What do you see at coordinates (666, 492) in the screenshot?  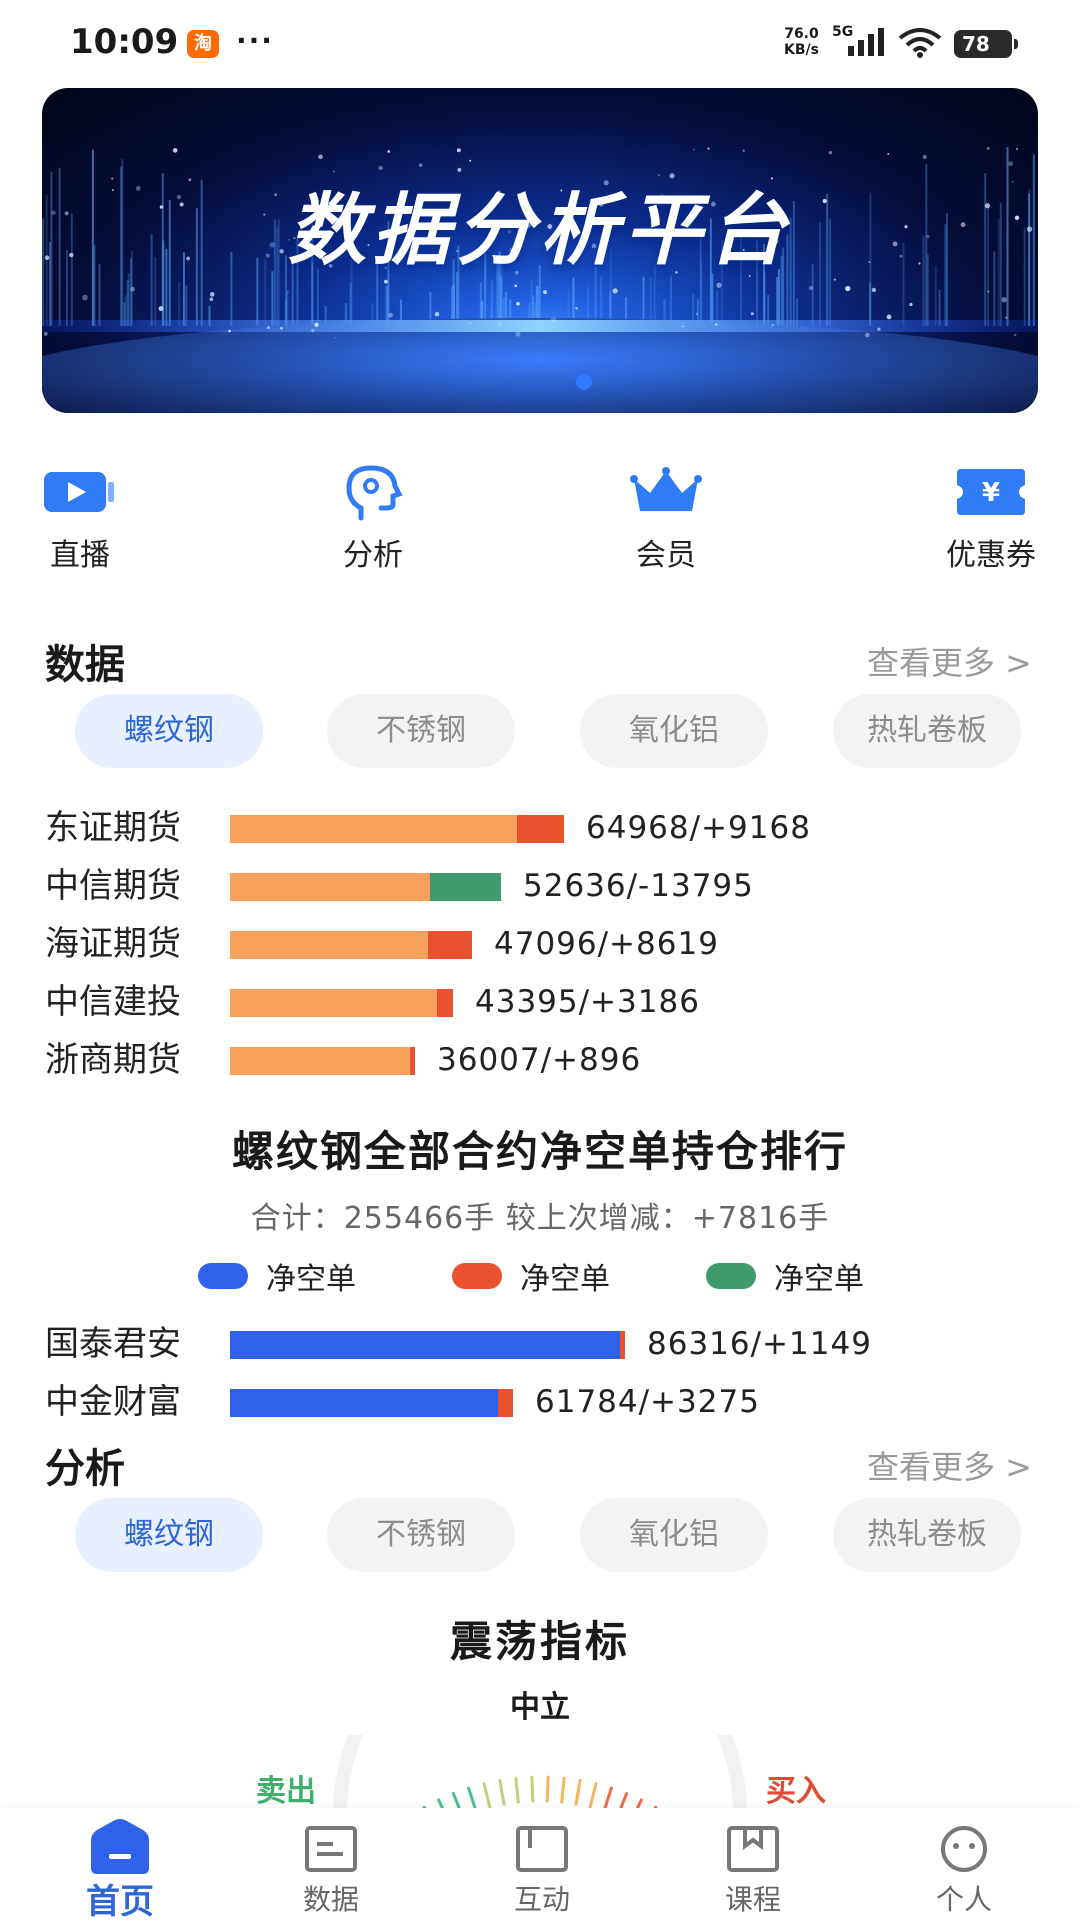 I see `crown-icon` at bounding box center [666, 492].